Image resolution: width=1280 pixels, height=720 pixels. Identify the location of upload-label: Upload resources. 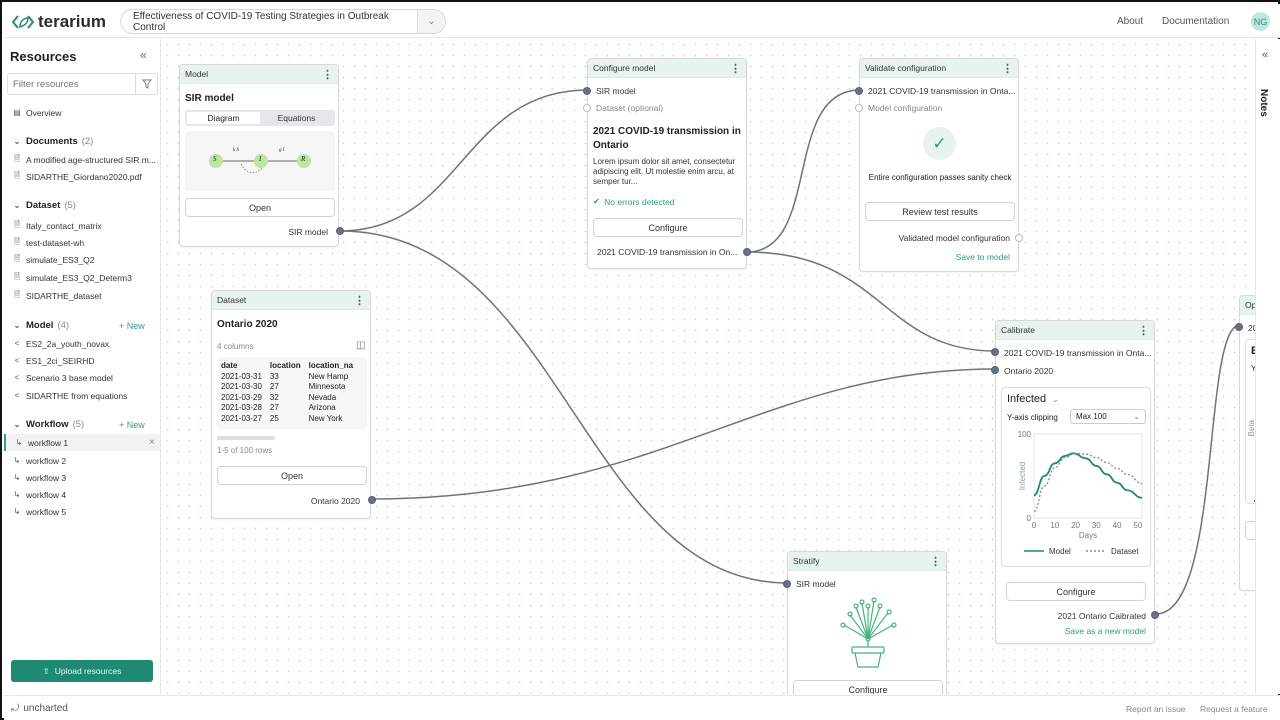
(88, 671).